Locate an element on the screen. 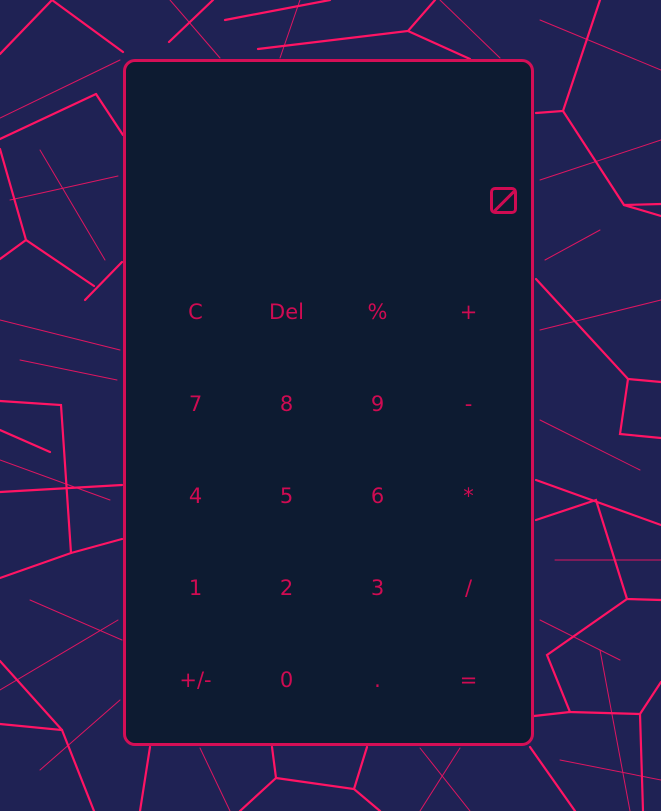 The image size is (661, 811). key-9: 9 is located at coordinates (377, 404).